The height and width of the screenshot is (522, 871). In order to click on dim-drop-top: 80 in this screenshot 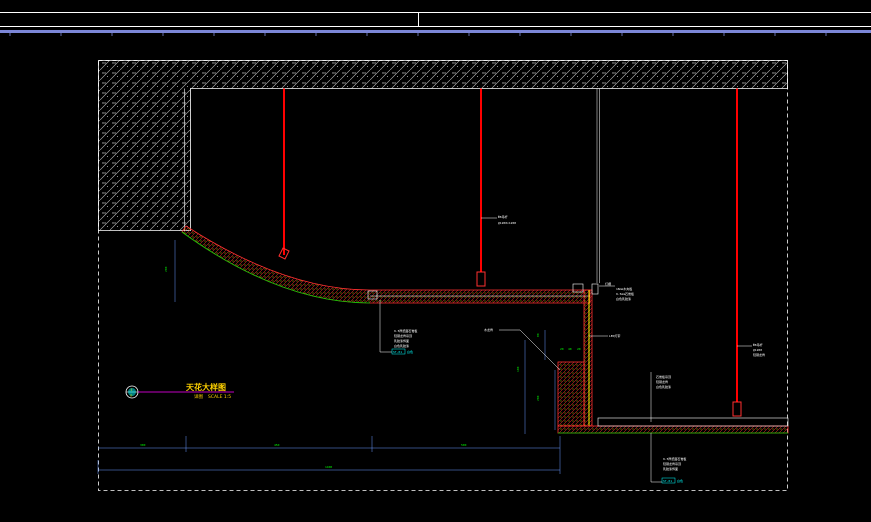, I will do `click(538, 335)`.